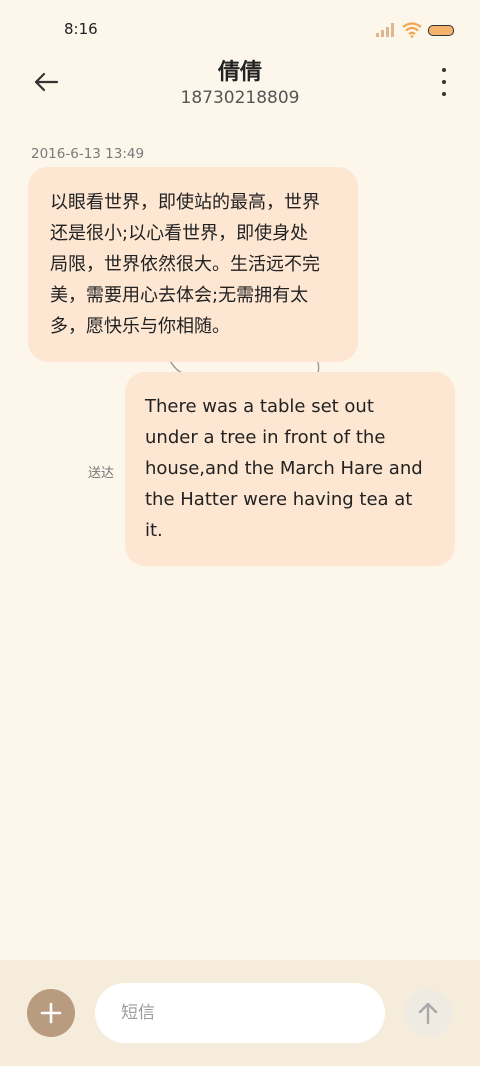 Image resolution: width=480 pixels, height=1066 pixels. I want to click on plus-icon, so click(51, 1013).